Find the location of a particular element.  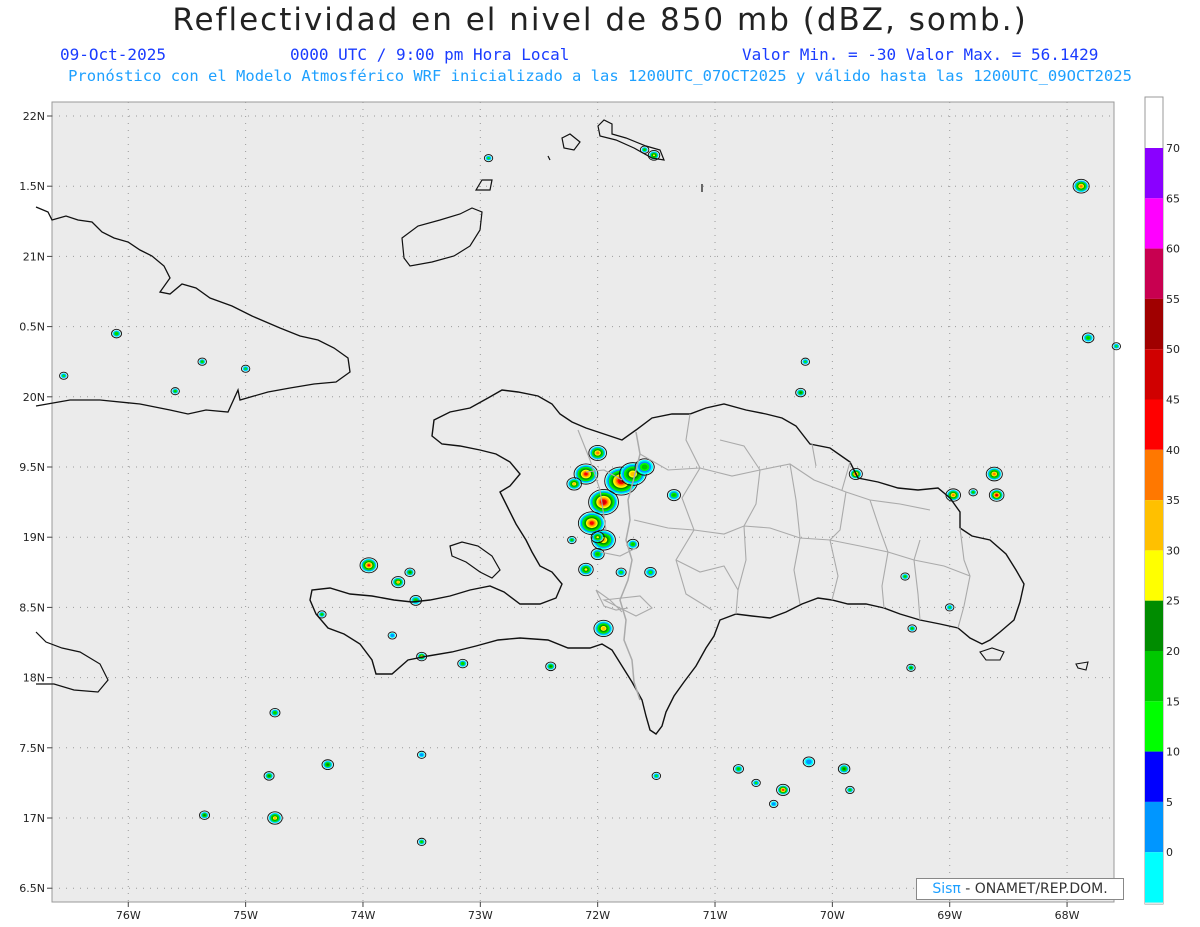

lat-label: 19N is located at coordinates (34, 537).